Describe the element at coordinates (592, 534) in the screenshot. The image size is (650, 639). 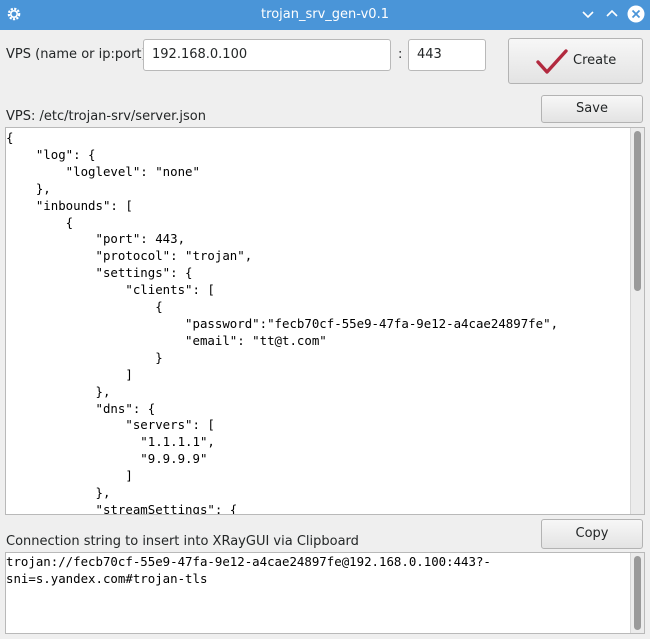
I see `copy-button: Copy` at that location.